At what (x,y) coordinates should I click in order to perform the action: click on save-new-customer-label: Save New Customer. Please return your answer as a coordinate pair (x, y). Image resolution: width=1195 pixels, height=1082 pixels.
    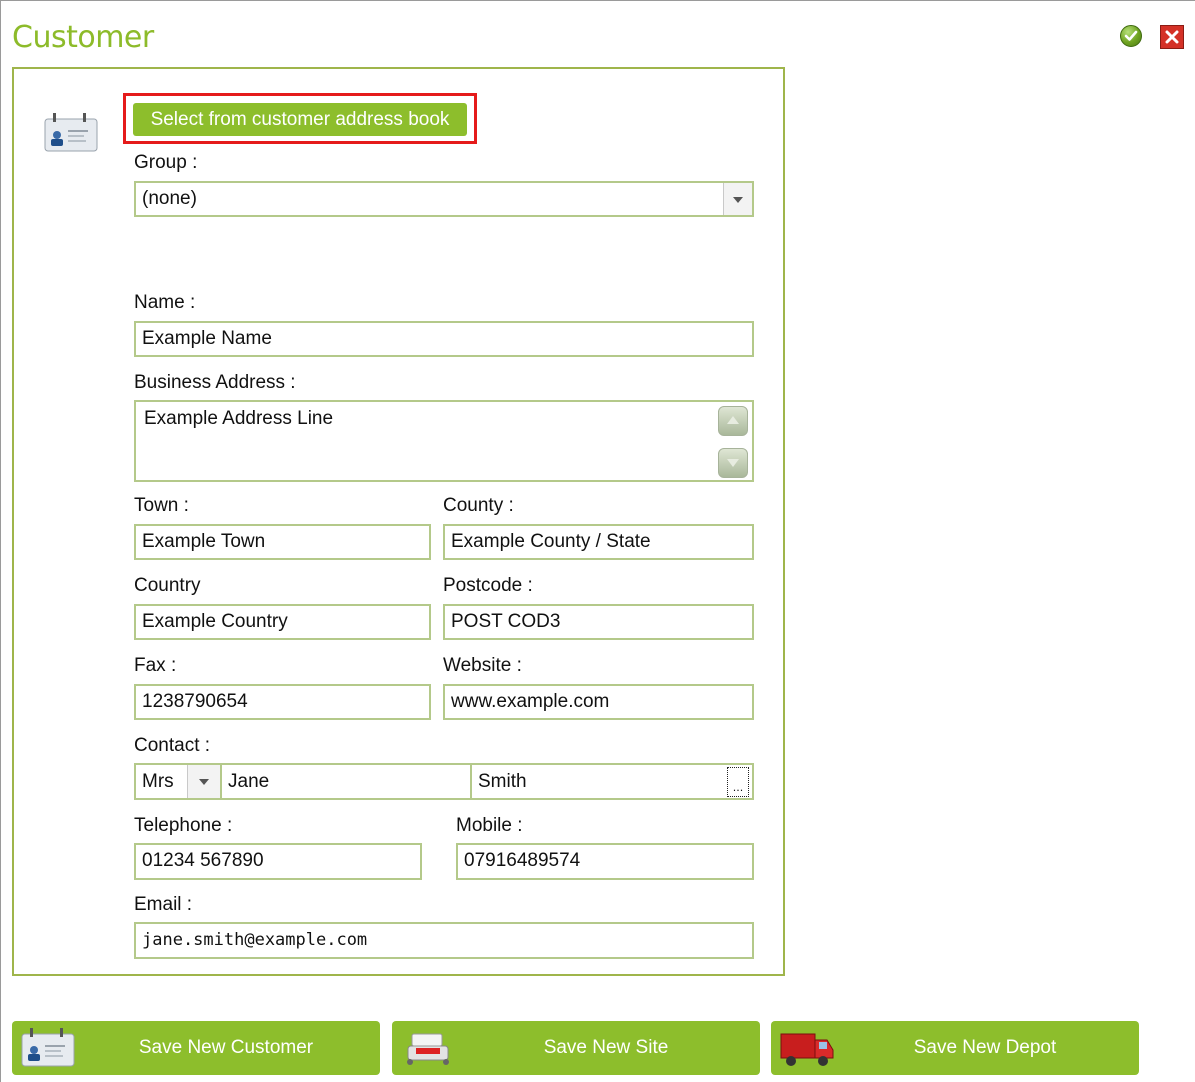
    Looking at the image, I should click on (226, 1047).